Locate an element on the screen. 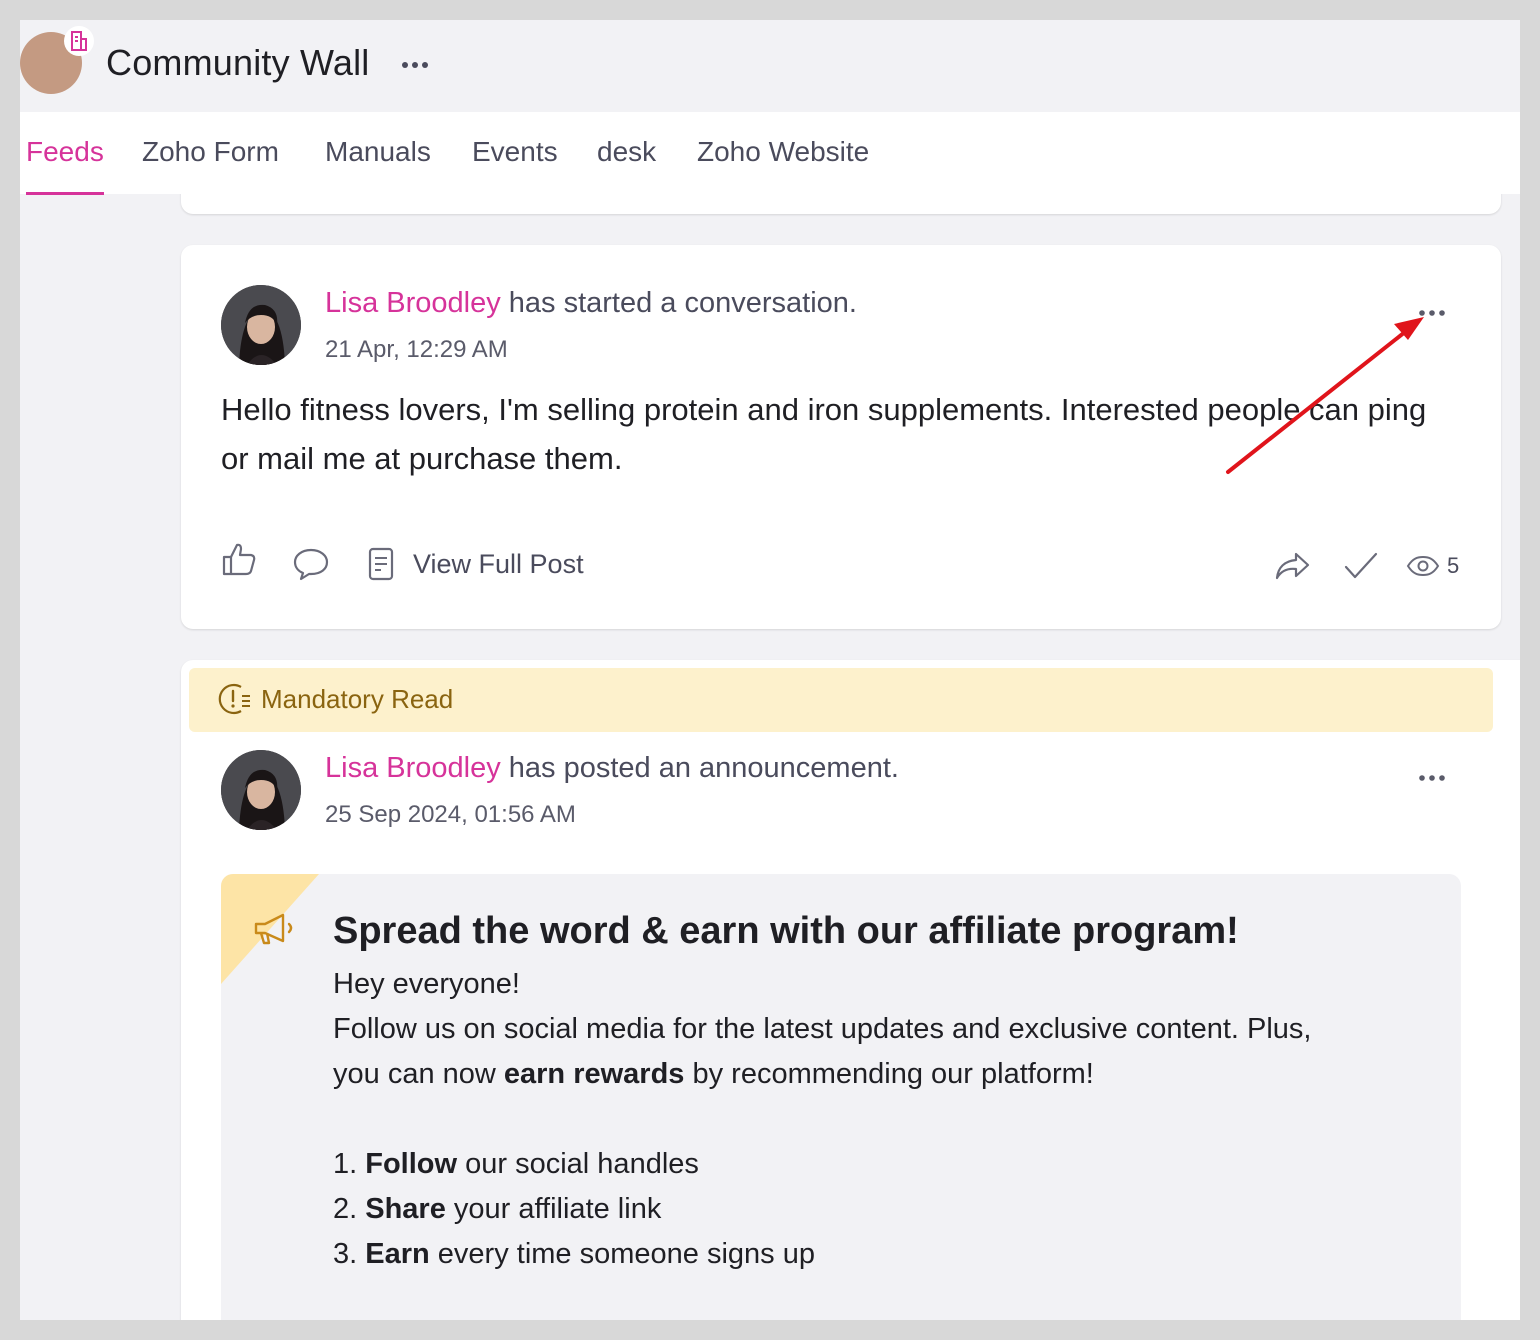 This screenshot has width=1540, height=1340. step-item: 2. Share your affiliate link is located at coordinates (497, 1209).